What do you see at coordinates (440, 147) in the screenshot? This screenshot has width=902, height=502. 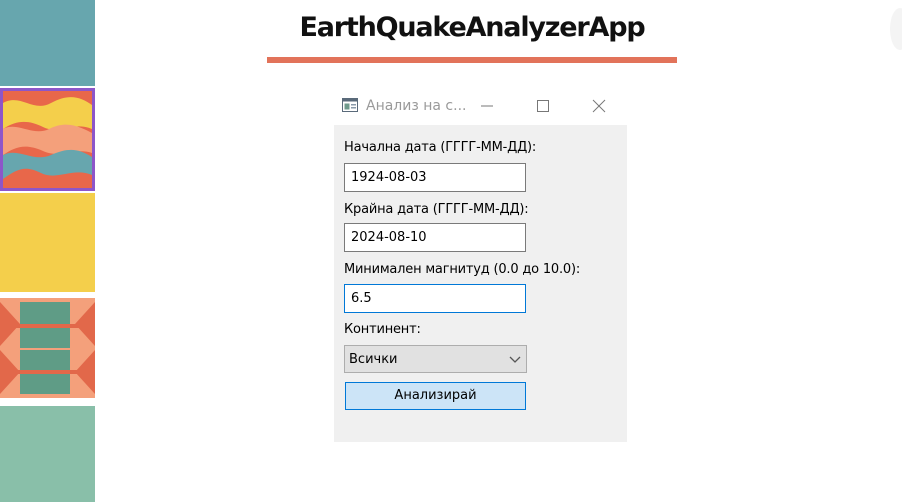 I see `start-date-label: Начална дата (ГГГГ-ММ-ДД):` at bounding box center [440, 147].